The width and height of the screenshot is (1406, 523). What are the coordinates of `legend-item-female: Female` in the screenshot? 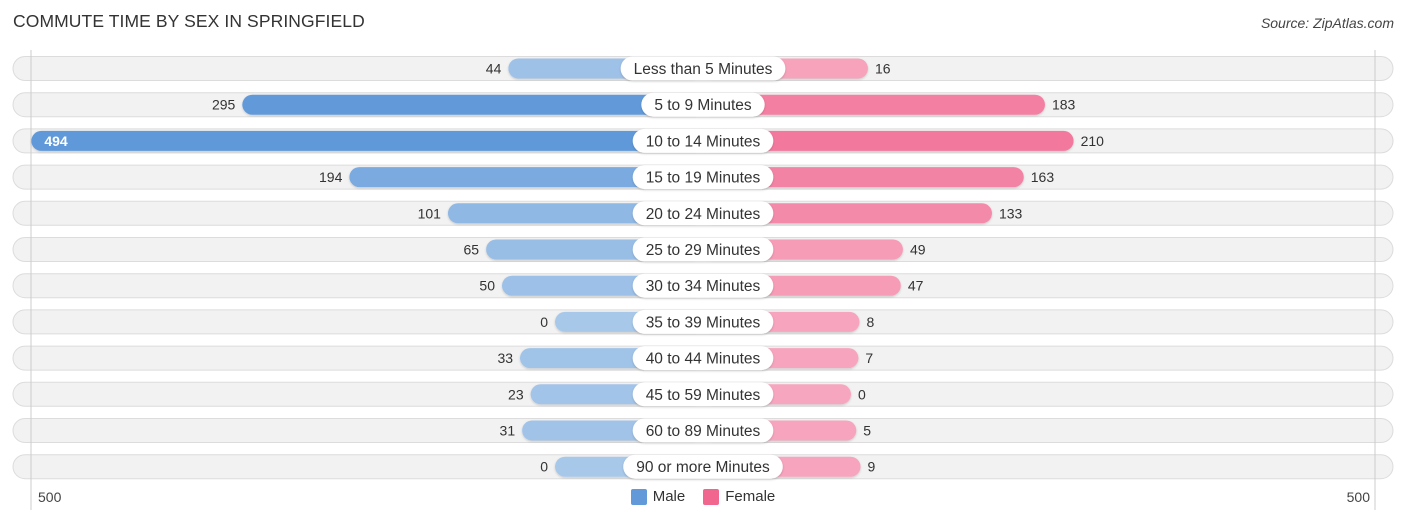 It's located at (739, 496).